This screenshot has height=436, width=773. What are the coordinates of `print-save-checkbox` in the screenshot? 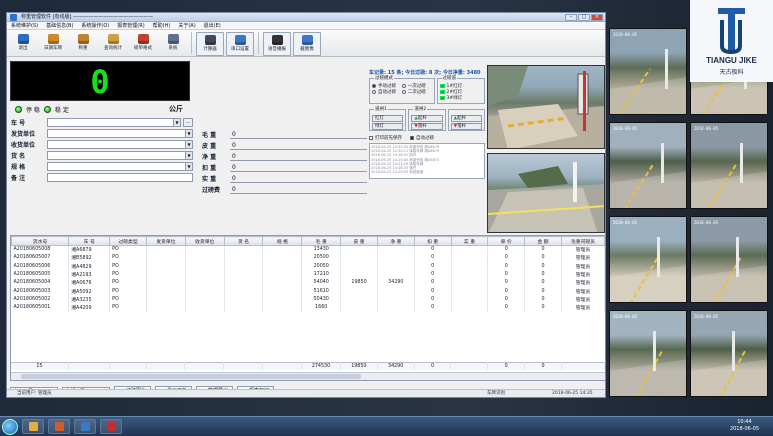 It's located at (371, 138).